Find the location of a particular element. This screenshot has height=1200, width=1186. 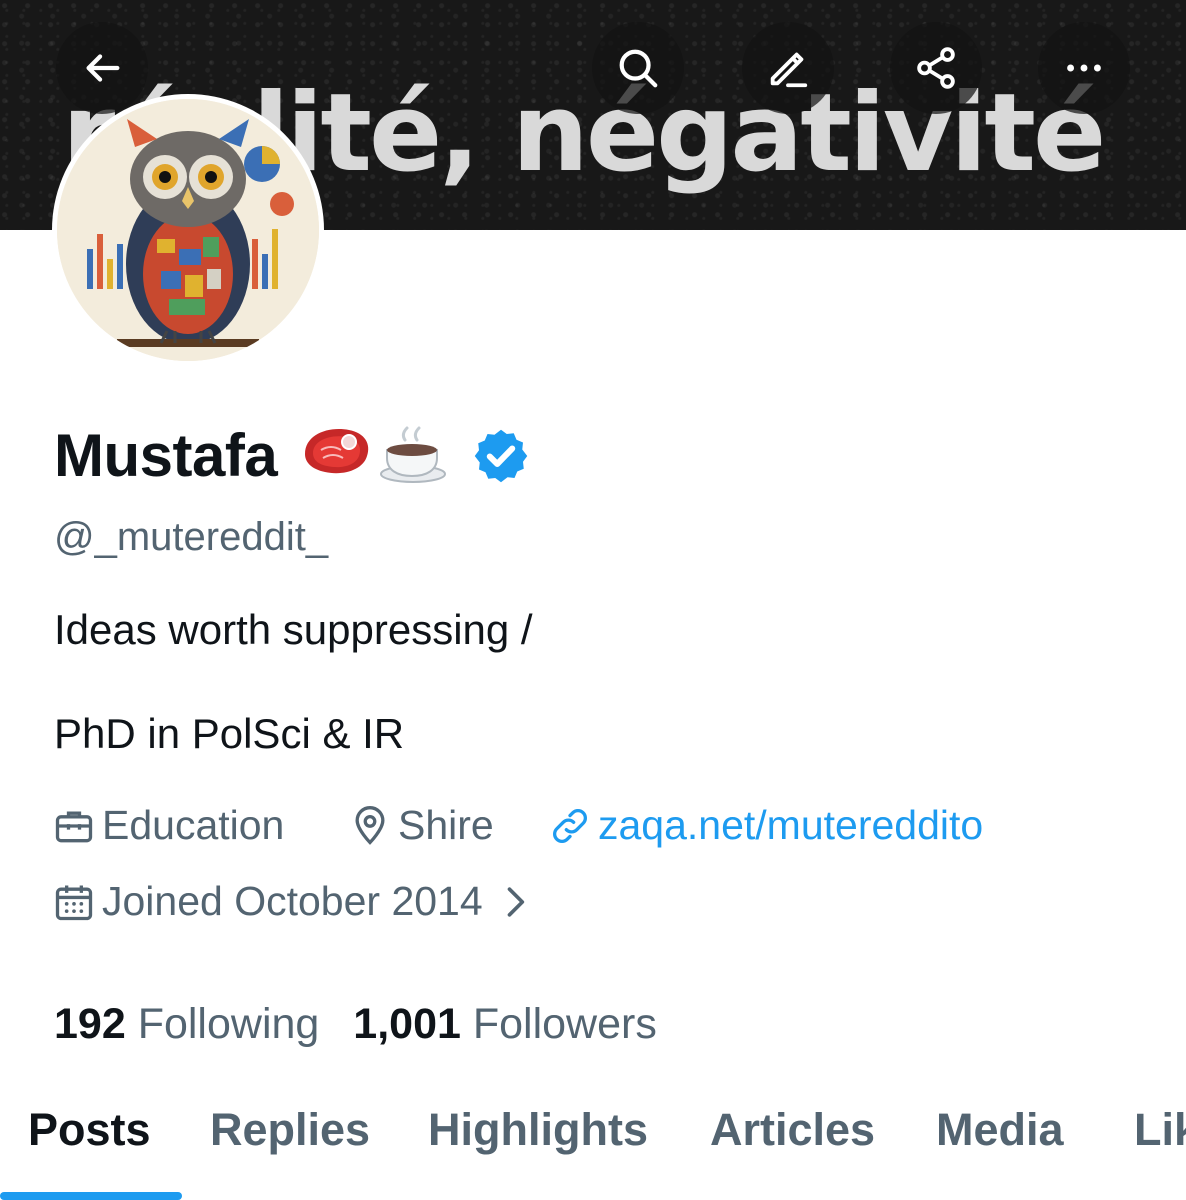

category-label: Education is located at coordinates (193, 825).